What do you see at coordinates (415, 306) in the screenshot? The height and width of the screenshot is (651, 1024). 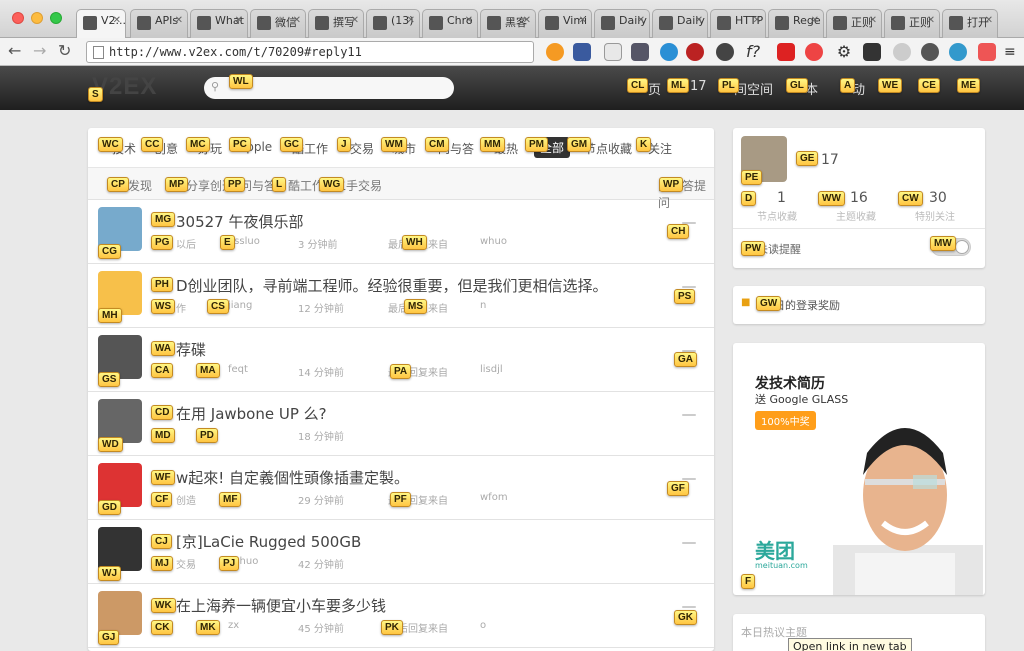 I see `link-hint: MS` at bounding box center [415, 306].